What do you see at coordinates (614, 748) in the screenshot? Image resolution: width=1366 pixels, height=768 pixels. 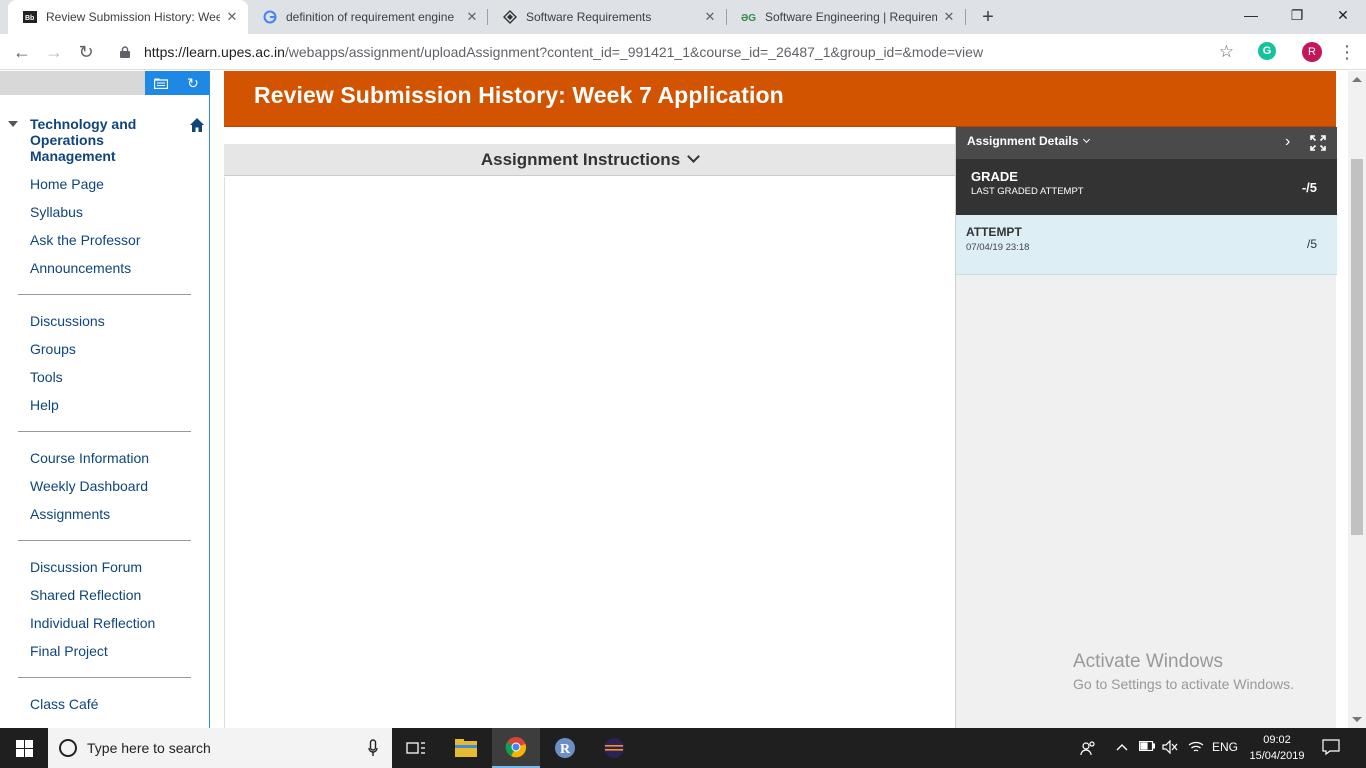 I see `eclipse-icon` at bounding box center [614, 748].